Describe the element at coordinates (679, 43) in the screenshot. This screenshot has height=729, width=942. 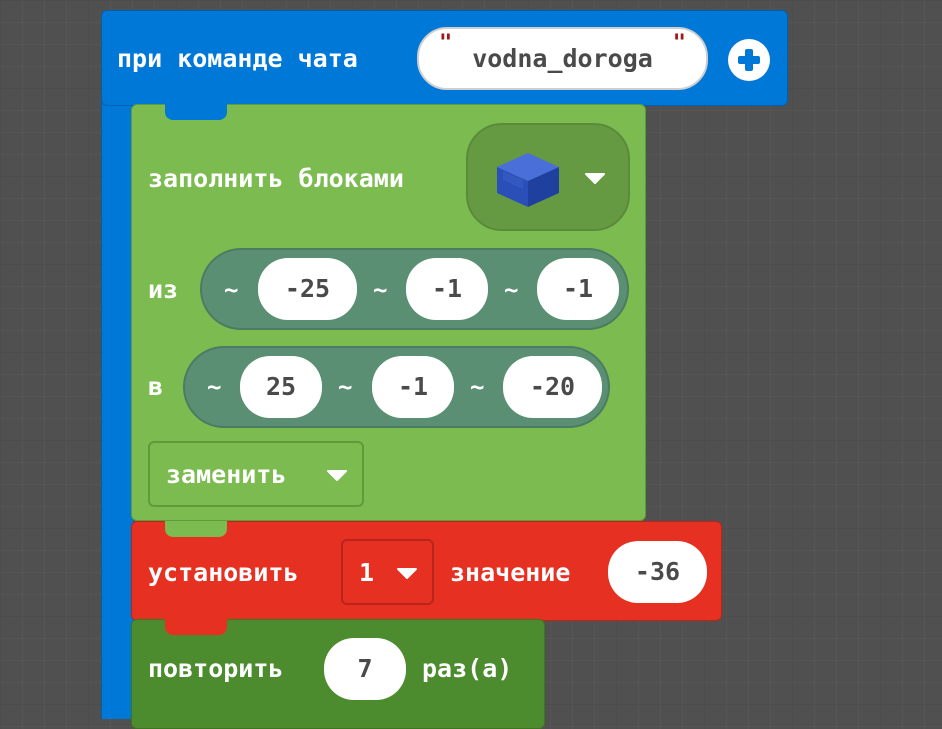
I see `close-quote-icon: "` at that location.